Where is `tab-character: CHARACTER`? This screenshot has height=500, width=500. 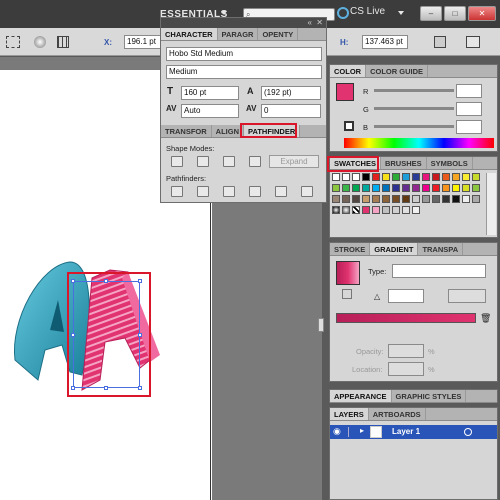 tab-character: CHARACTER is located at coordinates (189, 34).